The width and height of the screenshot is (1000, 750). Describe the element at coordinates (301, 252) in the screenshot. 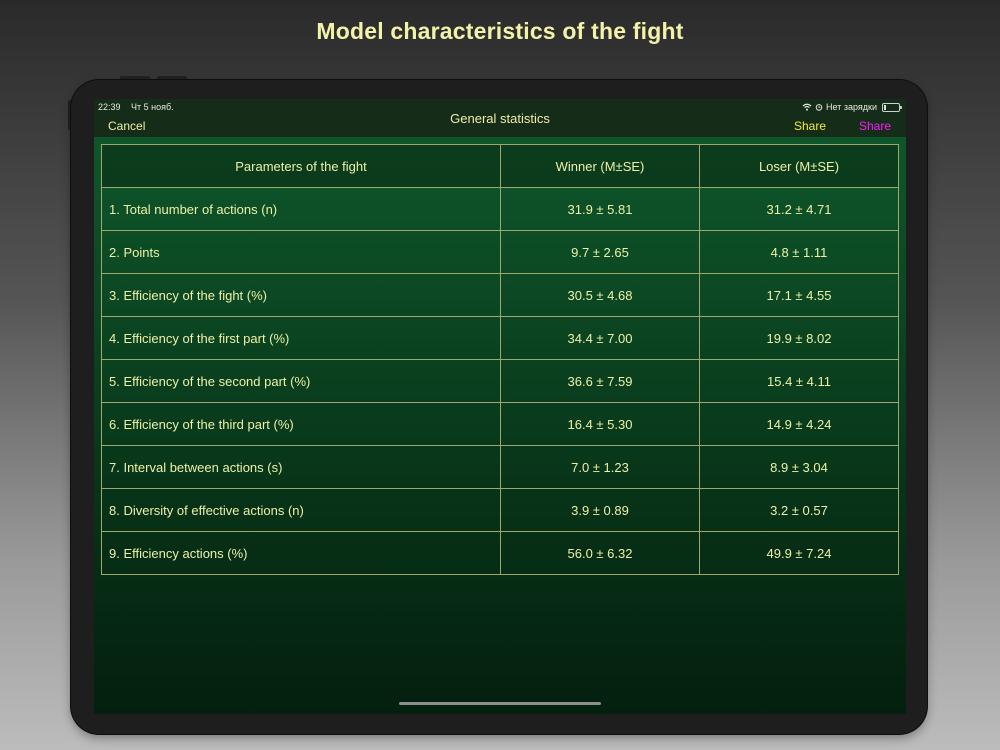

I see `parameter-cell: 2. Points` at that location.